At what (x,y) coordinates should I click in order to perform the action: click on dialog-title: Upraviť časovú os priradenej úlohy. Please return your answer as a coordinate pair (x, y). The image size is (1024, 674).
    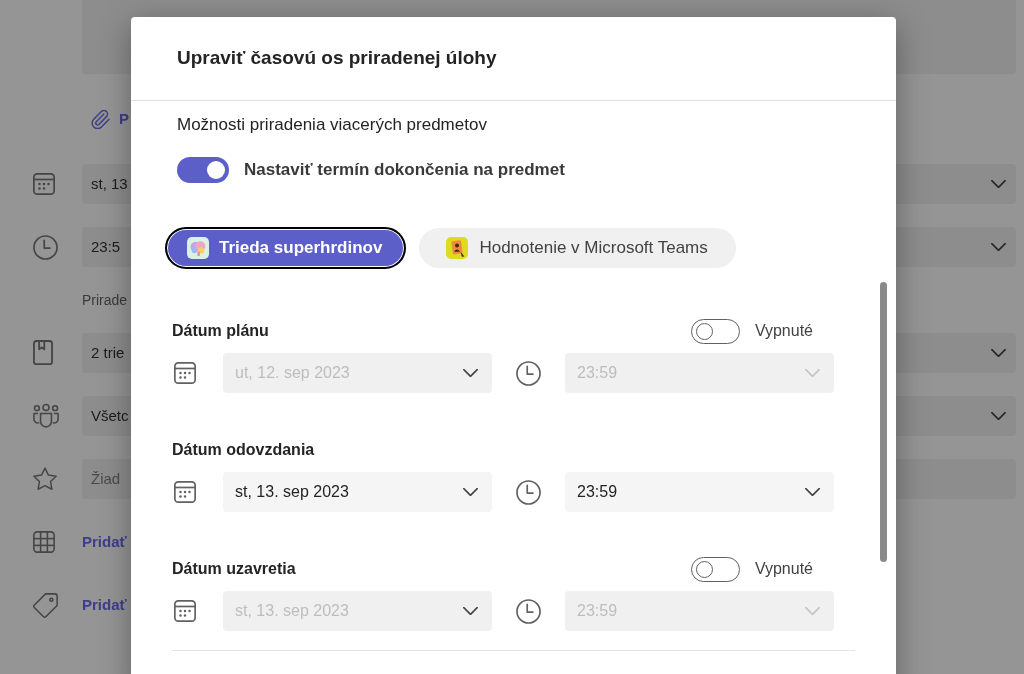
    Looking at the image, I should click on (337, 58).